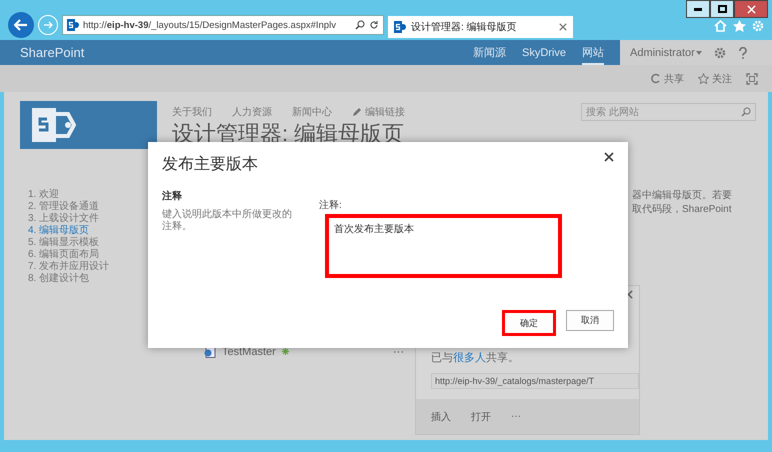 The height and width of the screenshot is (452, 772). What do you see at coordinates (249, 352) in the screenshot?
I see `file-name: TestMaster` at bounding box center [249, 352].